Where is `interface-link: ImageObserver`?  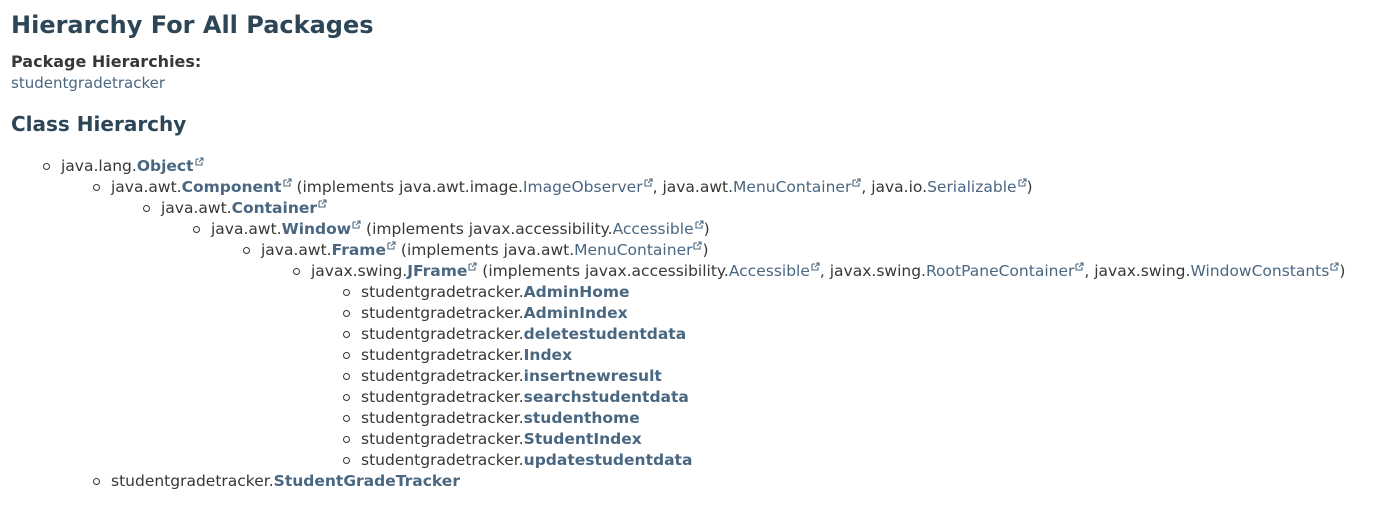 interface-link: ImageObserver is located at coordinates (583, 187).